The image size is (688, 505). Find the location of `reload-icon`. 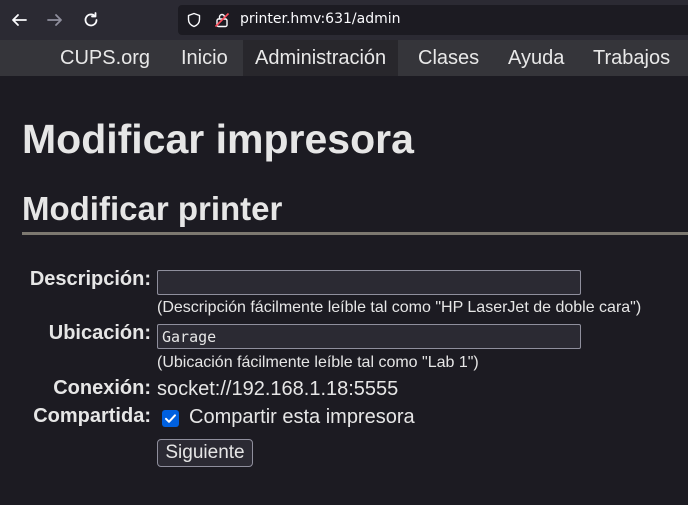

reload-icon is located at coordinates (91, 19).